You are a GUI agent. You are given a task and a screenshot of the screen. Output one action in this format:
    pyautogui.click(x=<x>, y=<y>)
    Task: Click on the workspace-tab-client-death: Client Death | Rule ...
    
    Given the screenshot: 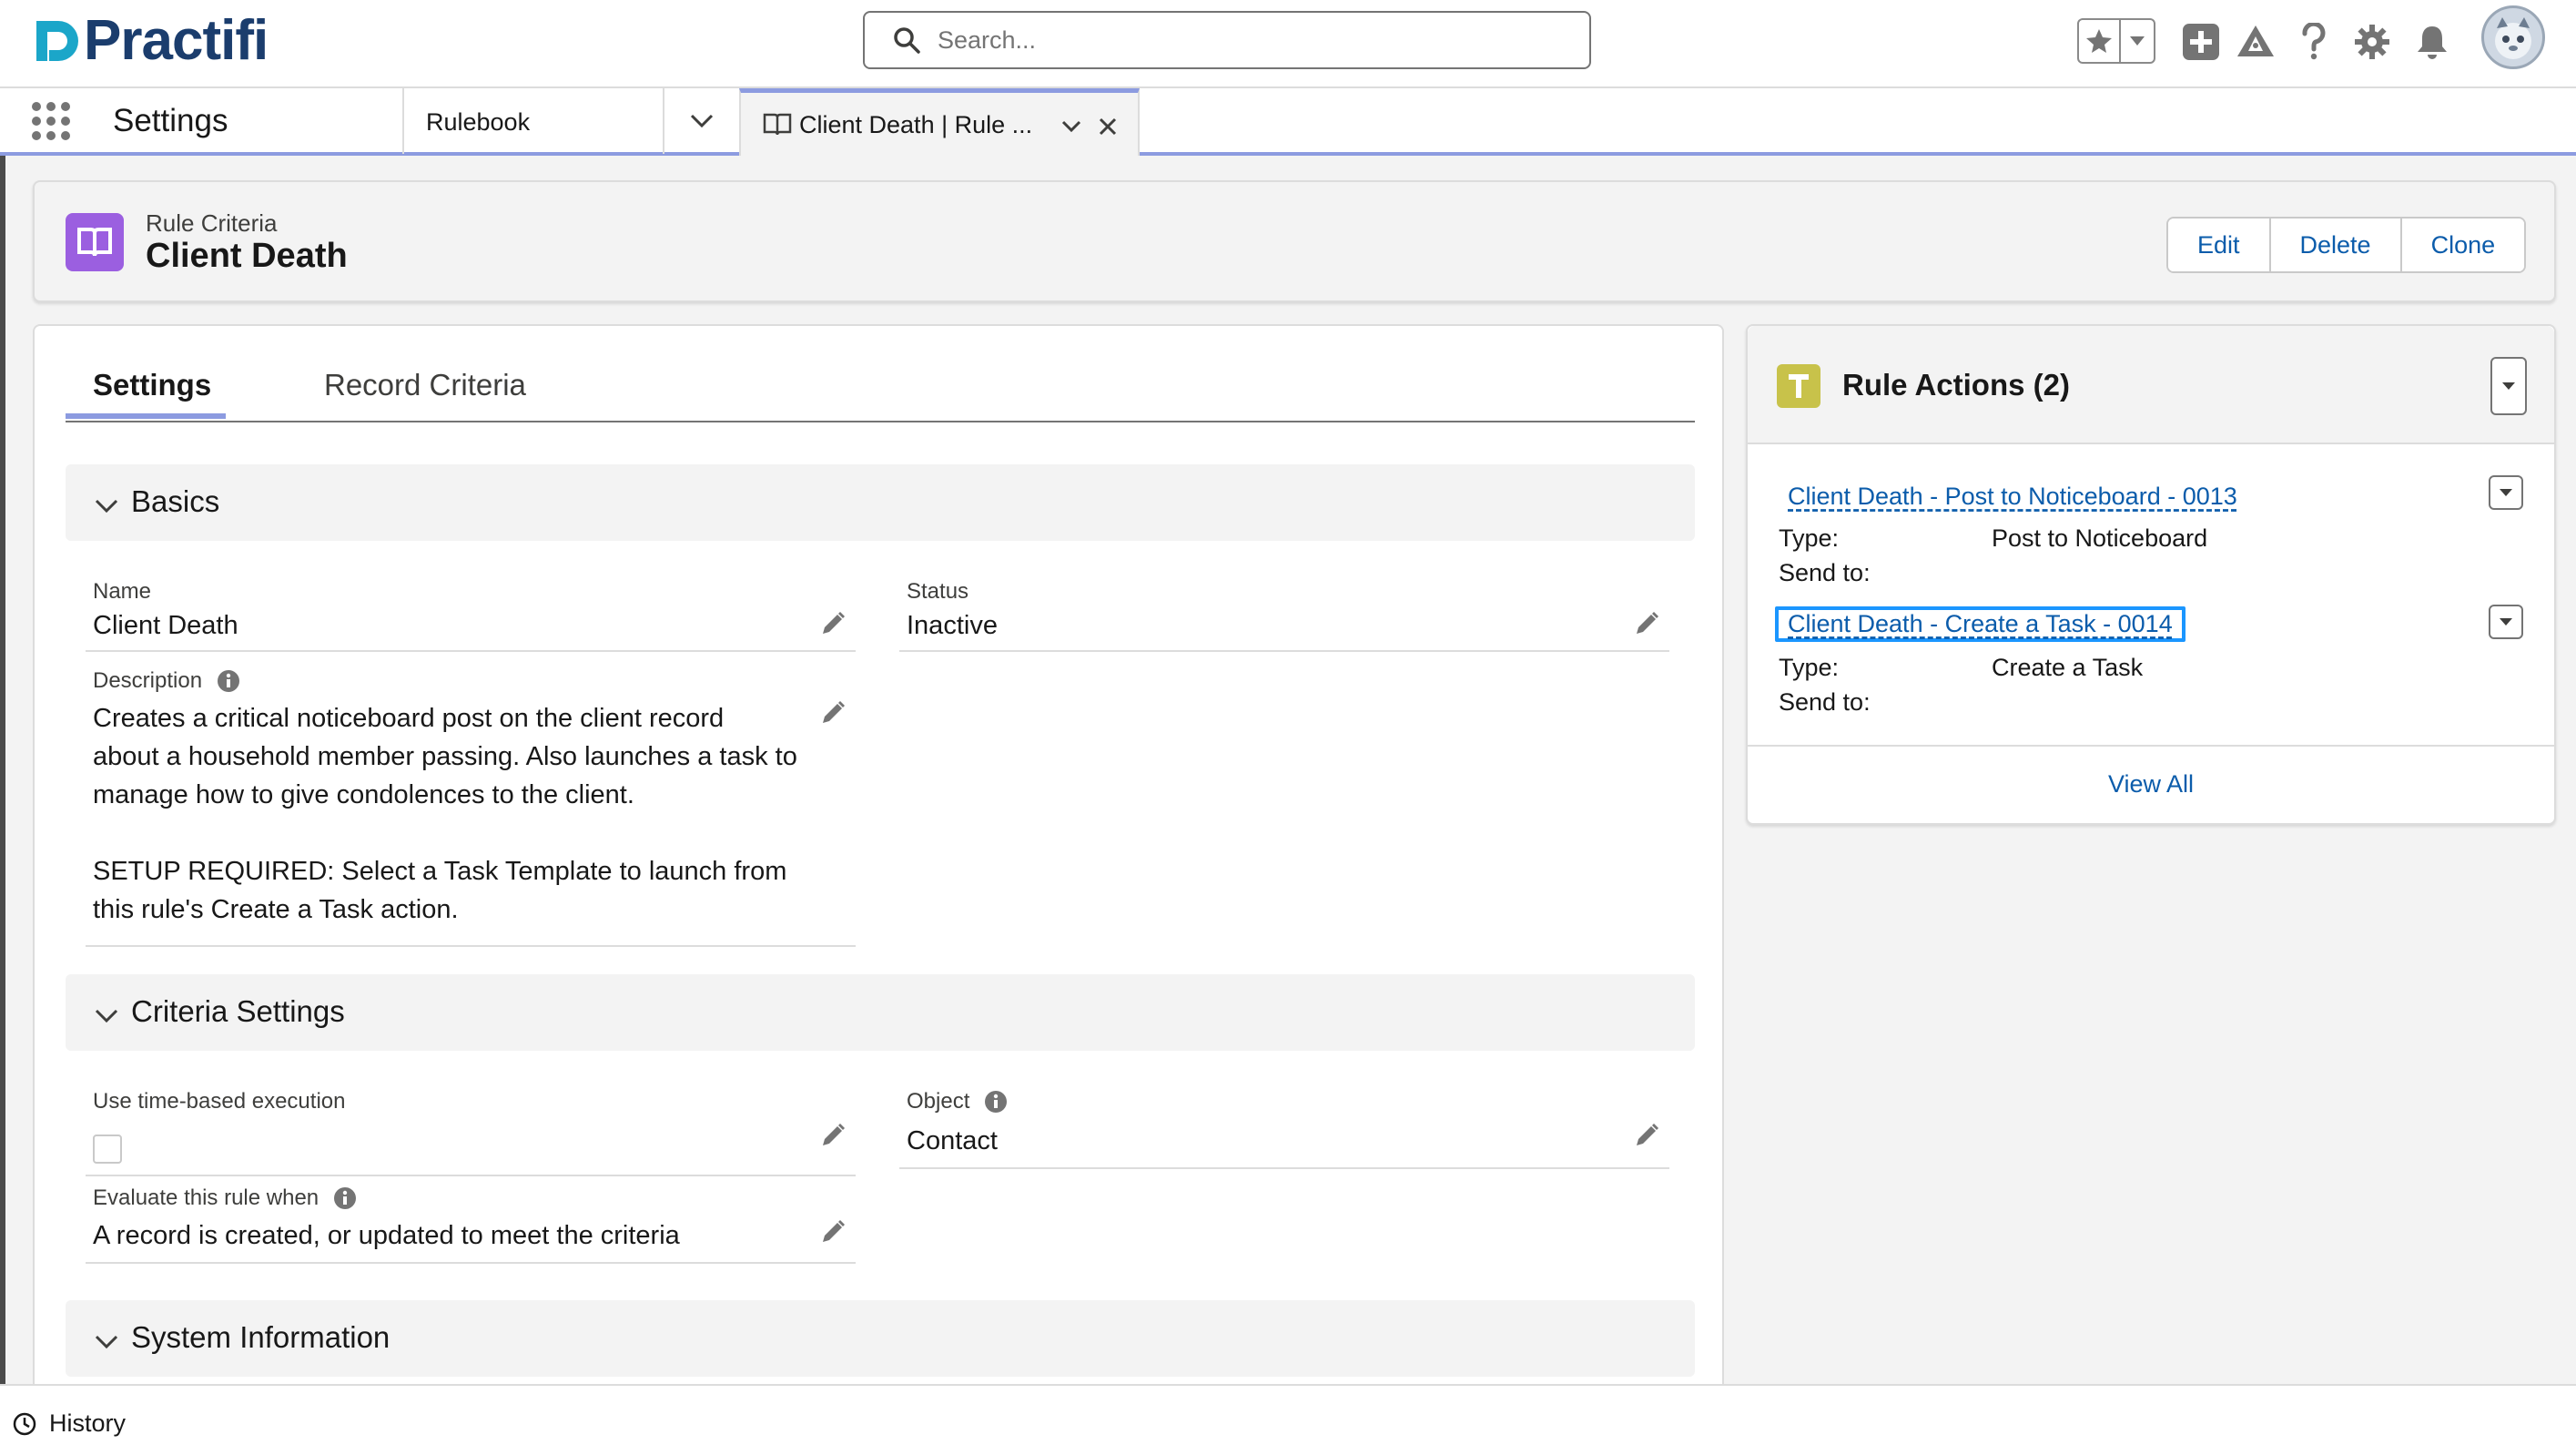 What is the action you would take?
    pyautogui.click(x=939, y=122)
    